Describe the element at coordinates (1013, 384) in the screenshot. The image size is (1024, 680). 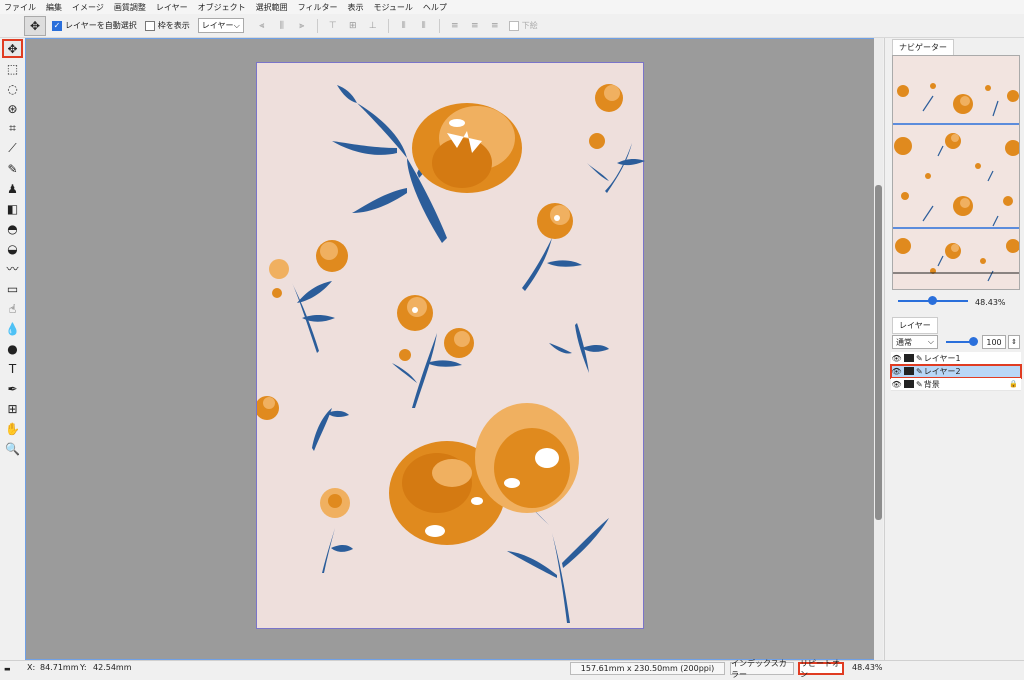
I see `lock-icon: 🔒` at that location.